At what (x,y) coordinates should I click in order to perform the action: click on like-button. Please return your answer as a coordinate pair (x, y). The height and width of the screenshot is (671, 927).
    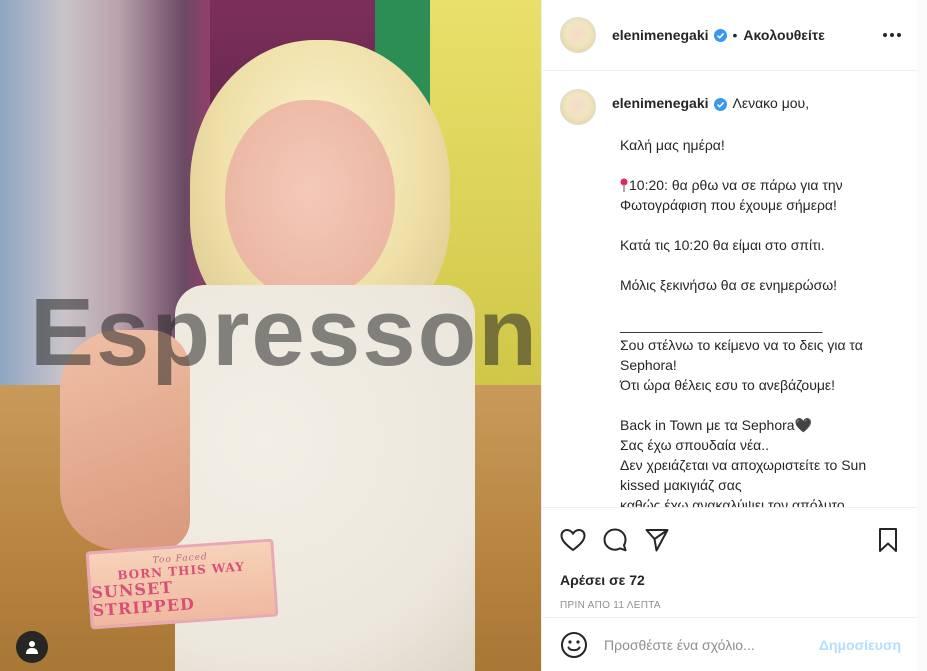
    Looking at the image, I should click on (573, 540).